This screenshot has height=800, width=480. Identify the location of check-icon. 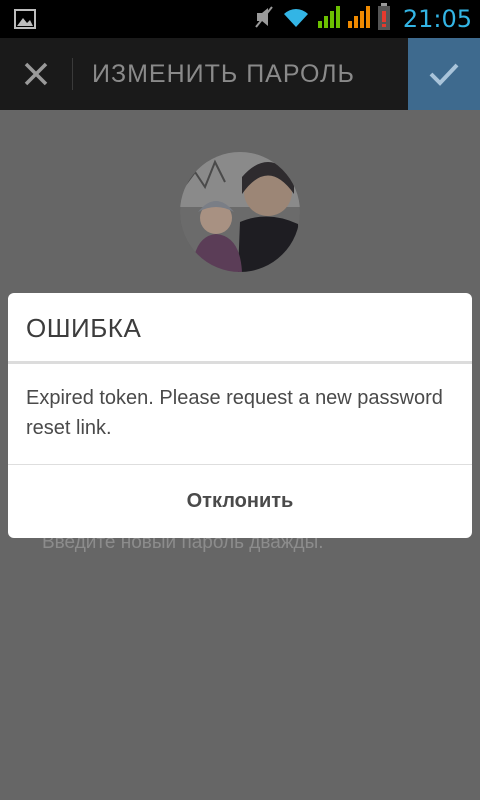
(444, 74).